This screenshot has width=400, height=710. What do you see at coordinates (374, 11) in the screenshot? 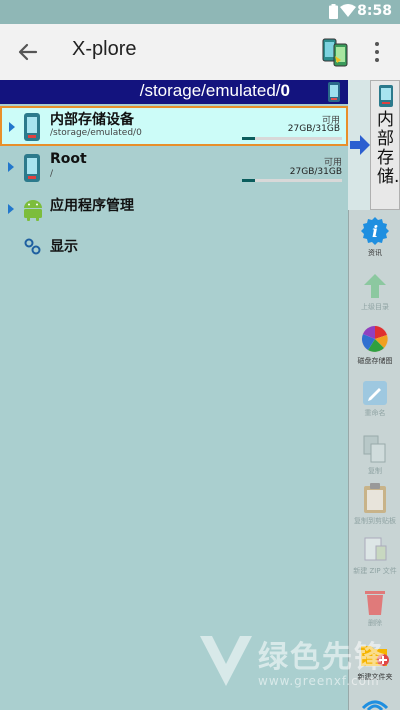
I see `status-time: 8:58` at bounding box center [374, 11].